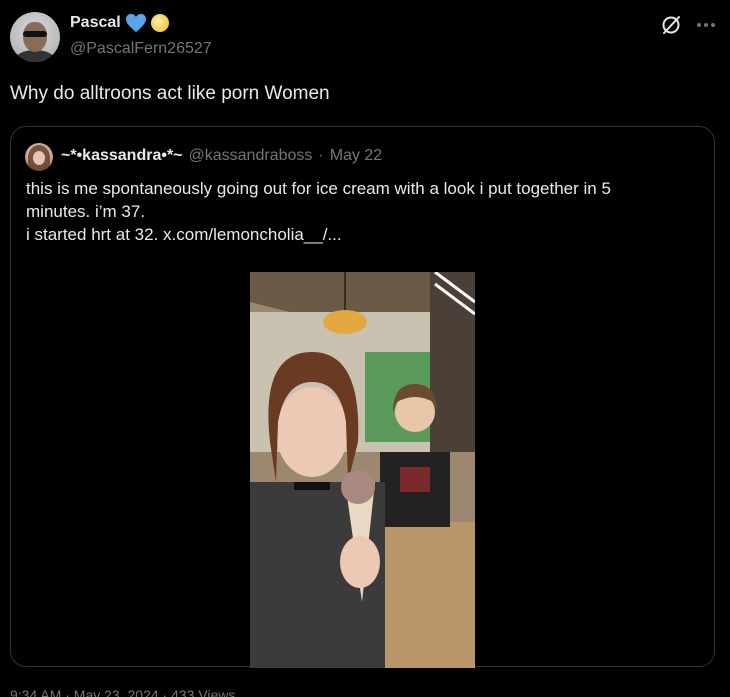 The width and height of the screenshot is (730, 697). I want to click on gold-circle-icon, so click(159, 23).